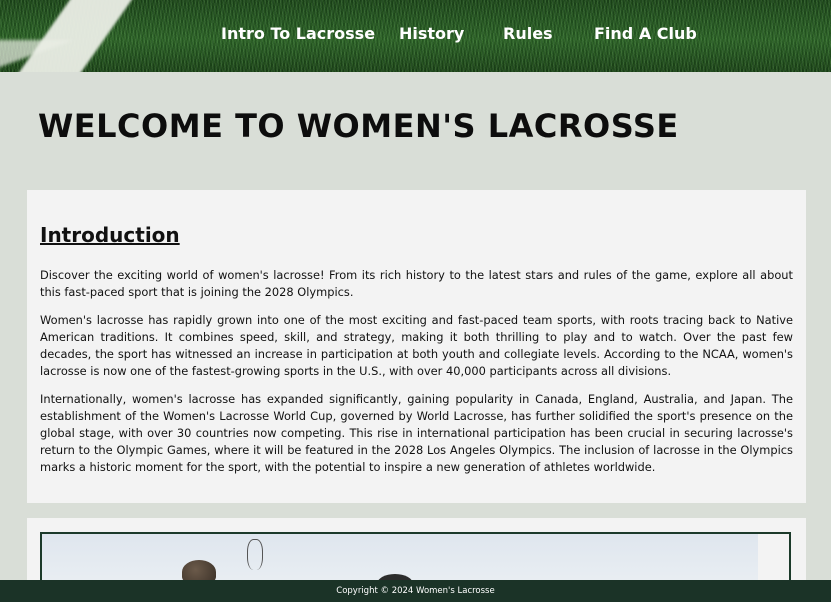 The image size is (831, 602). What do you see at coordinates (528, 33) in the screenshot?
I see `nav-link-rules: Rules` at bounding box center [528, 33].